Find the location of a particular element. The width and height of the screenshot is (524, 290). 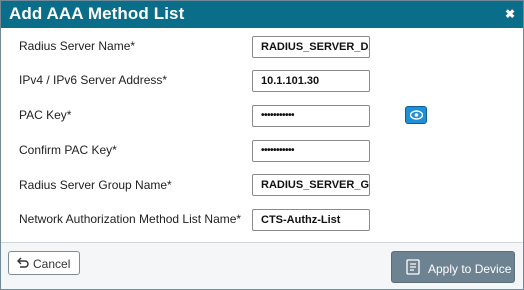

eye-icon is located at coordinates (416, 115).